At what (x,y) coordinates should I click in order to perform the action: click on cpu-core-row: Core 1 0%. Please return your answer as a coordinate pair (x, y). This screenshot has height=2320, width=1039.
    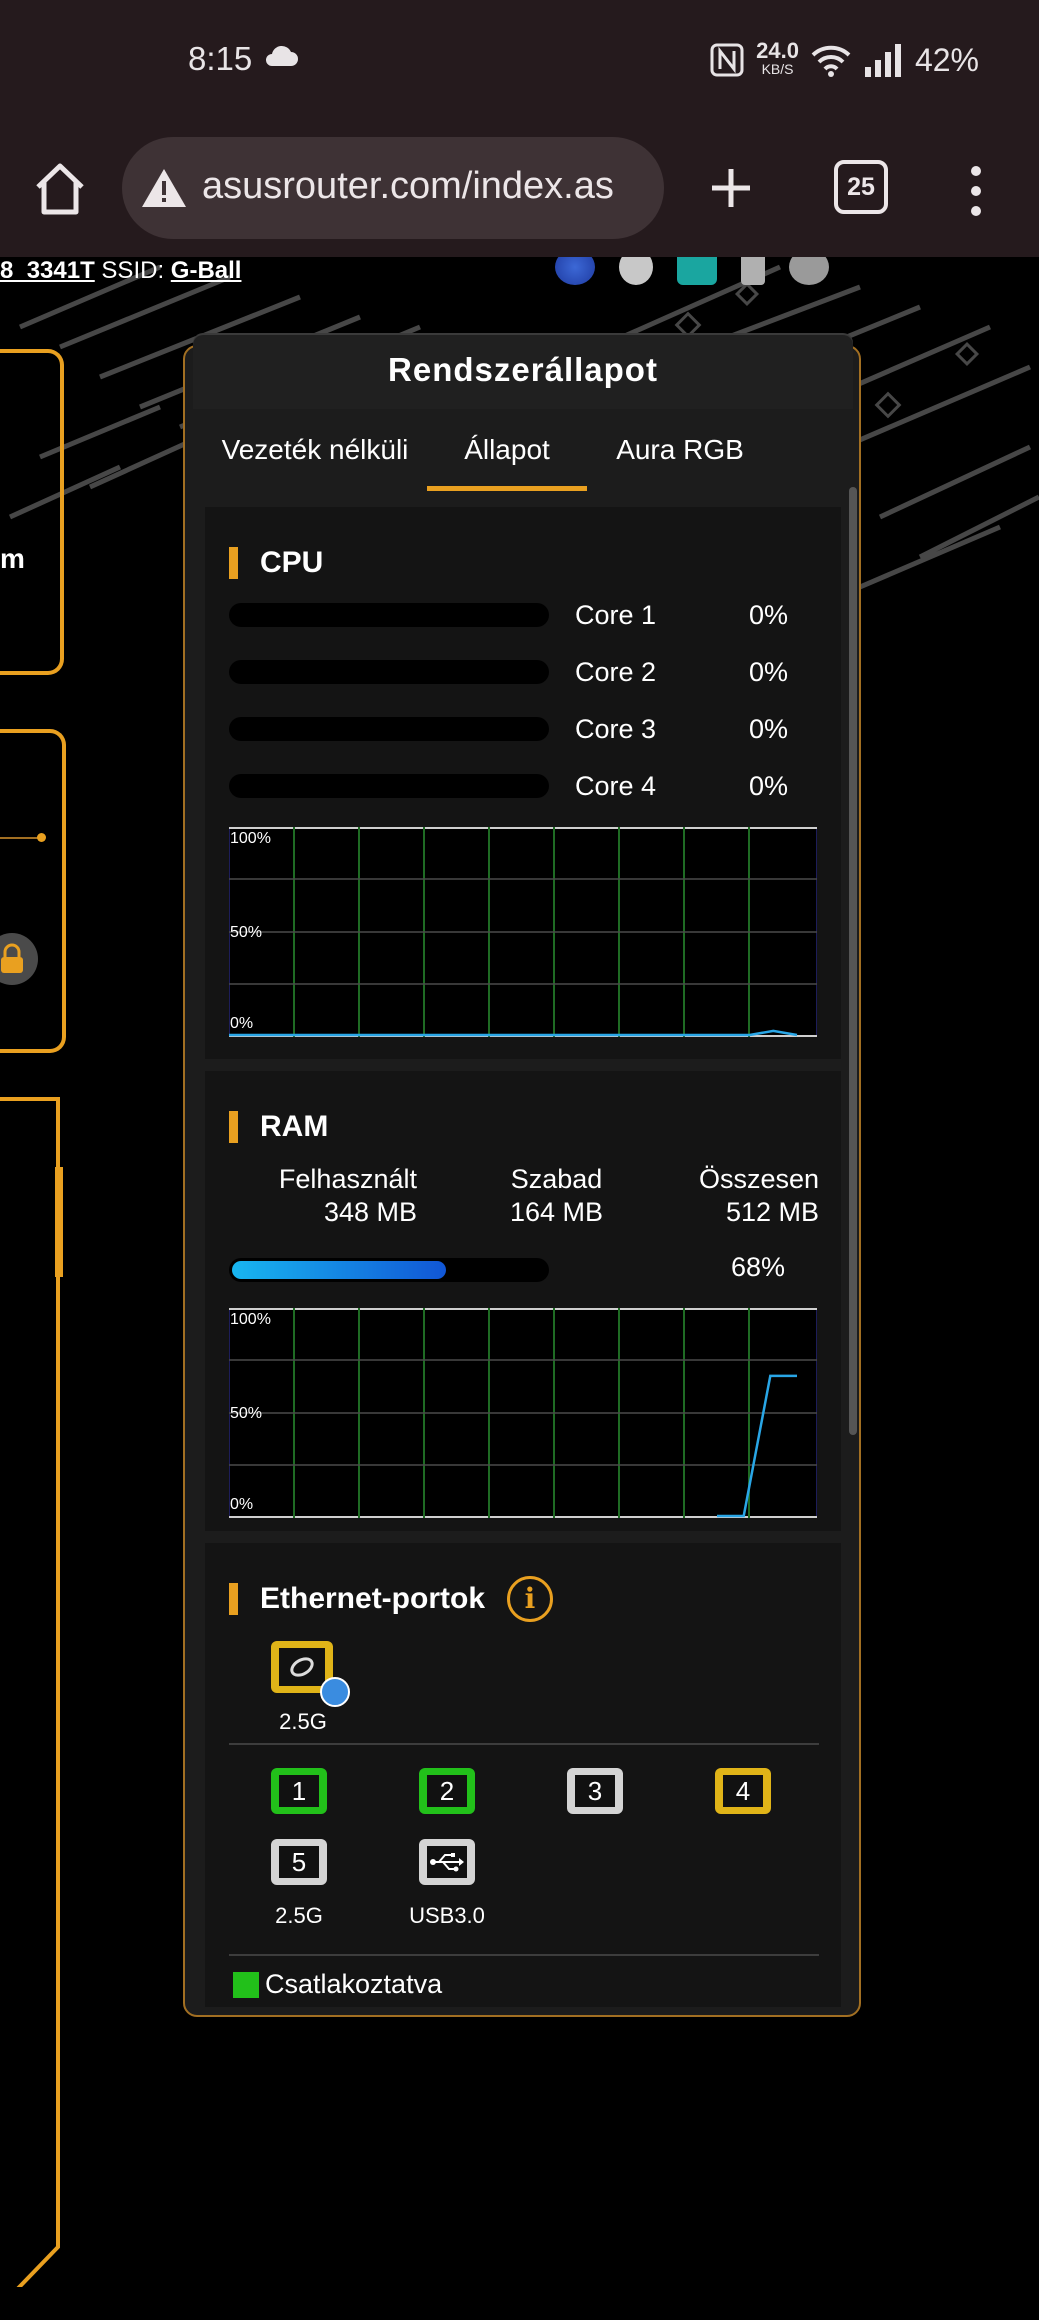
    Looking at the image, I should click on (524, 615).